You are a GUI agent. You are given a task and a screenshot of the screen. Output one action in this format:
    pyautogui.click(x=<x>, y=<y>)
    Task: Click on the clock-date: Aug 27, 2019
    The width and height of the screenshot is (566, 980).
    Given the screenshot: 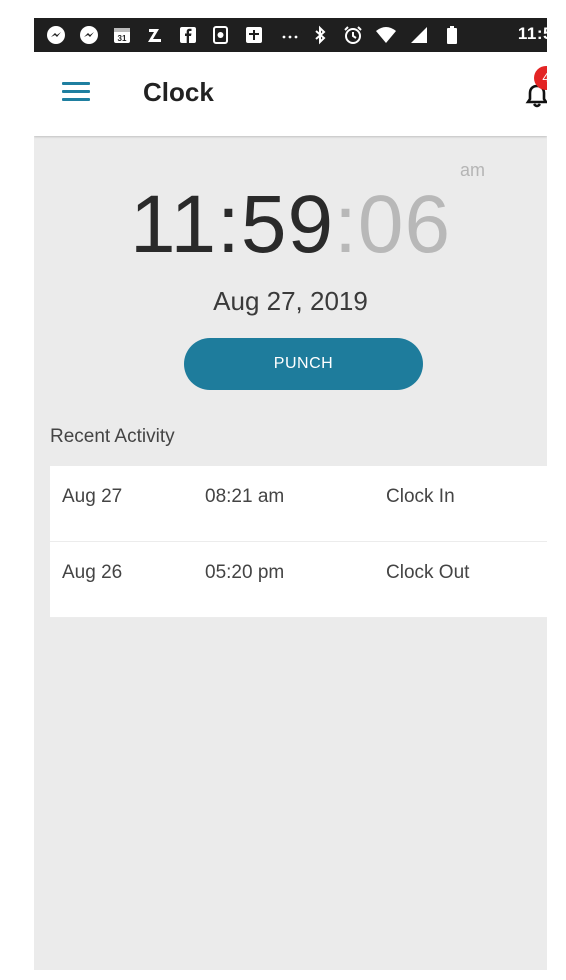 What is the action you would take?
    pyautogui.click(x=290, y=301)
    